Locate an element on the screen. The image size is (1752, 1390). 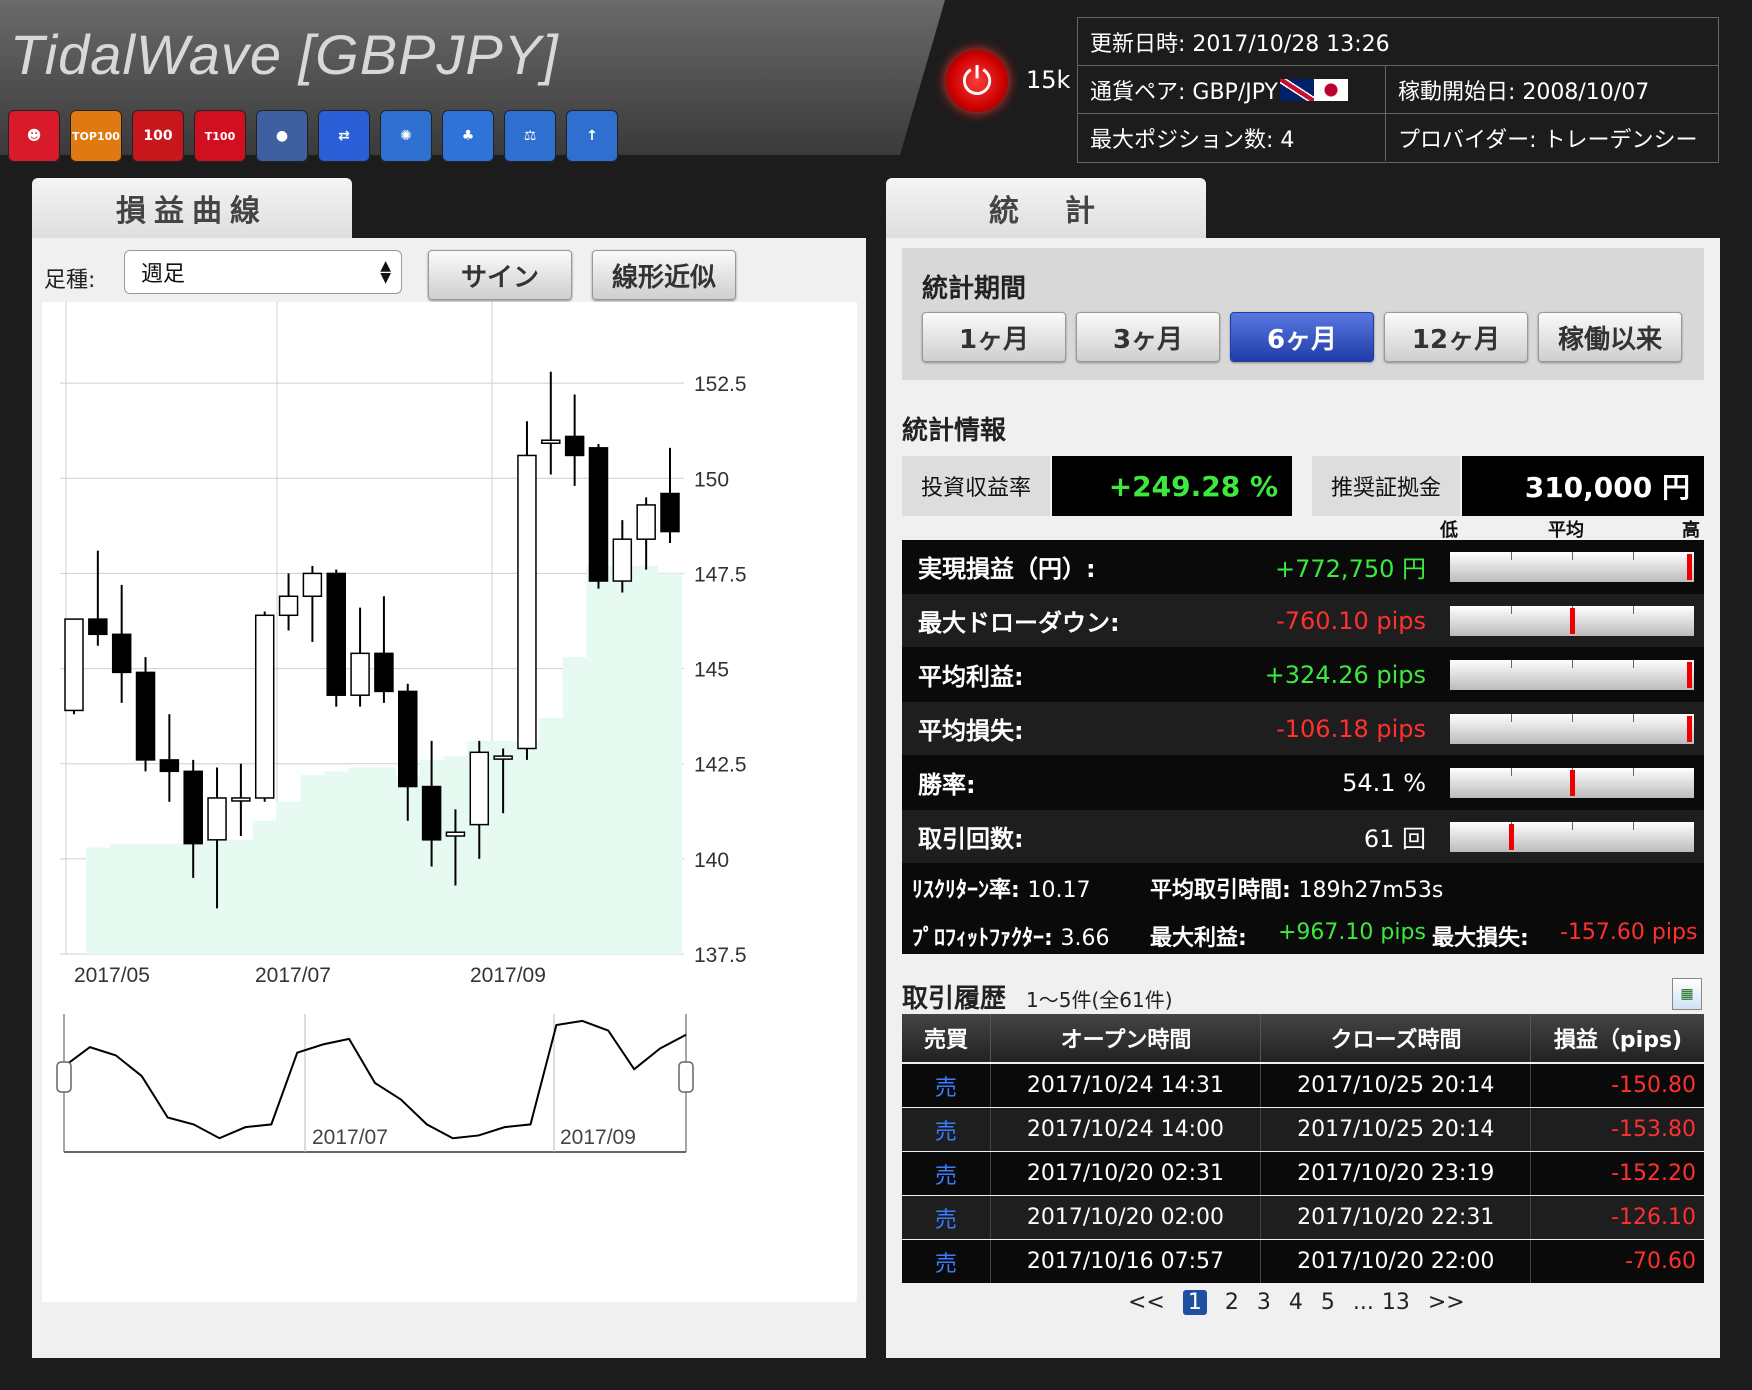
trade-close: 2017/10/25 20:14 is located at coordinates (1395, 1085).